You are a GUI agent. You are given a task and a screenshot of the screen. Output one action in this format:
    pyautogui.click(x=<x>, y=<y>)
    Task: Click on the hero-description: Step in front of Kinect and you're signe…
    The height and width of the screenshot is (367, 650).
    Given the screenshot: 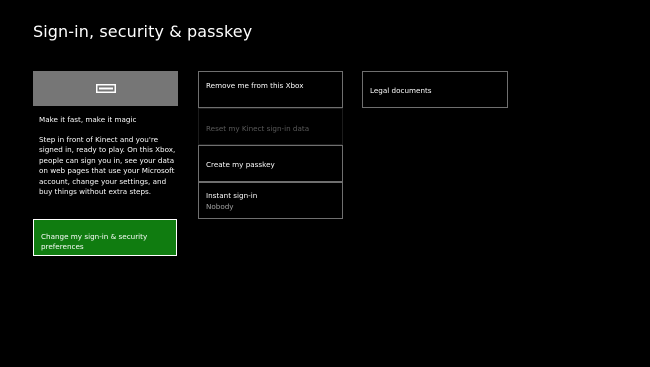 What is the action you would take?
    pyautogui.click(x=107, y=166)
    